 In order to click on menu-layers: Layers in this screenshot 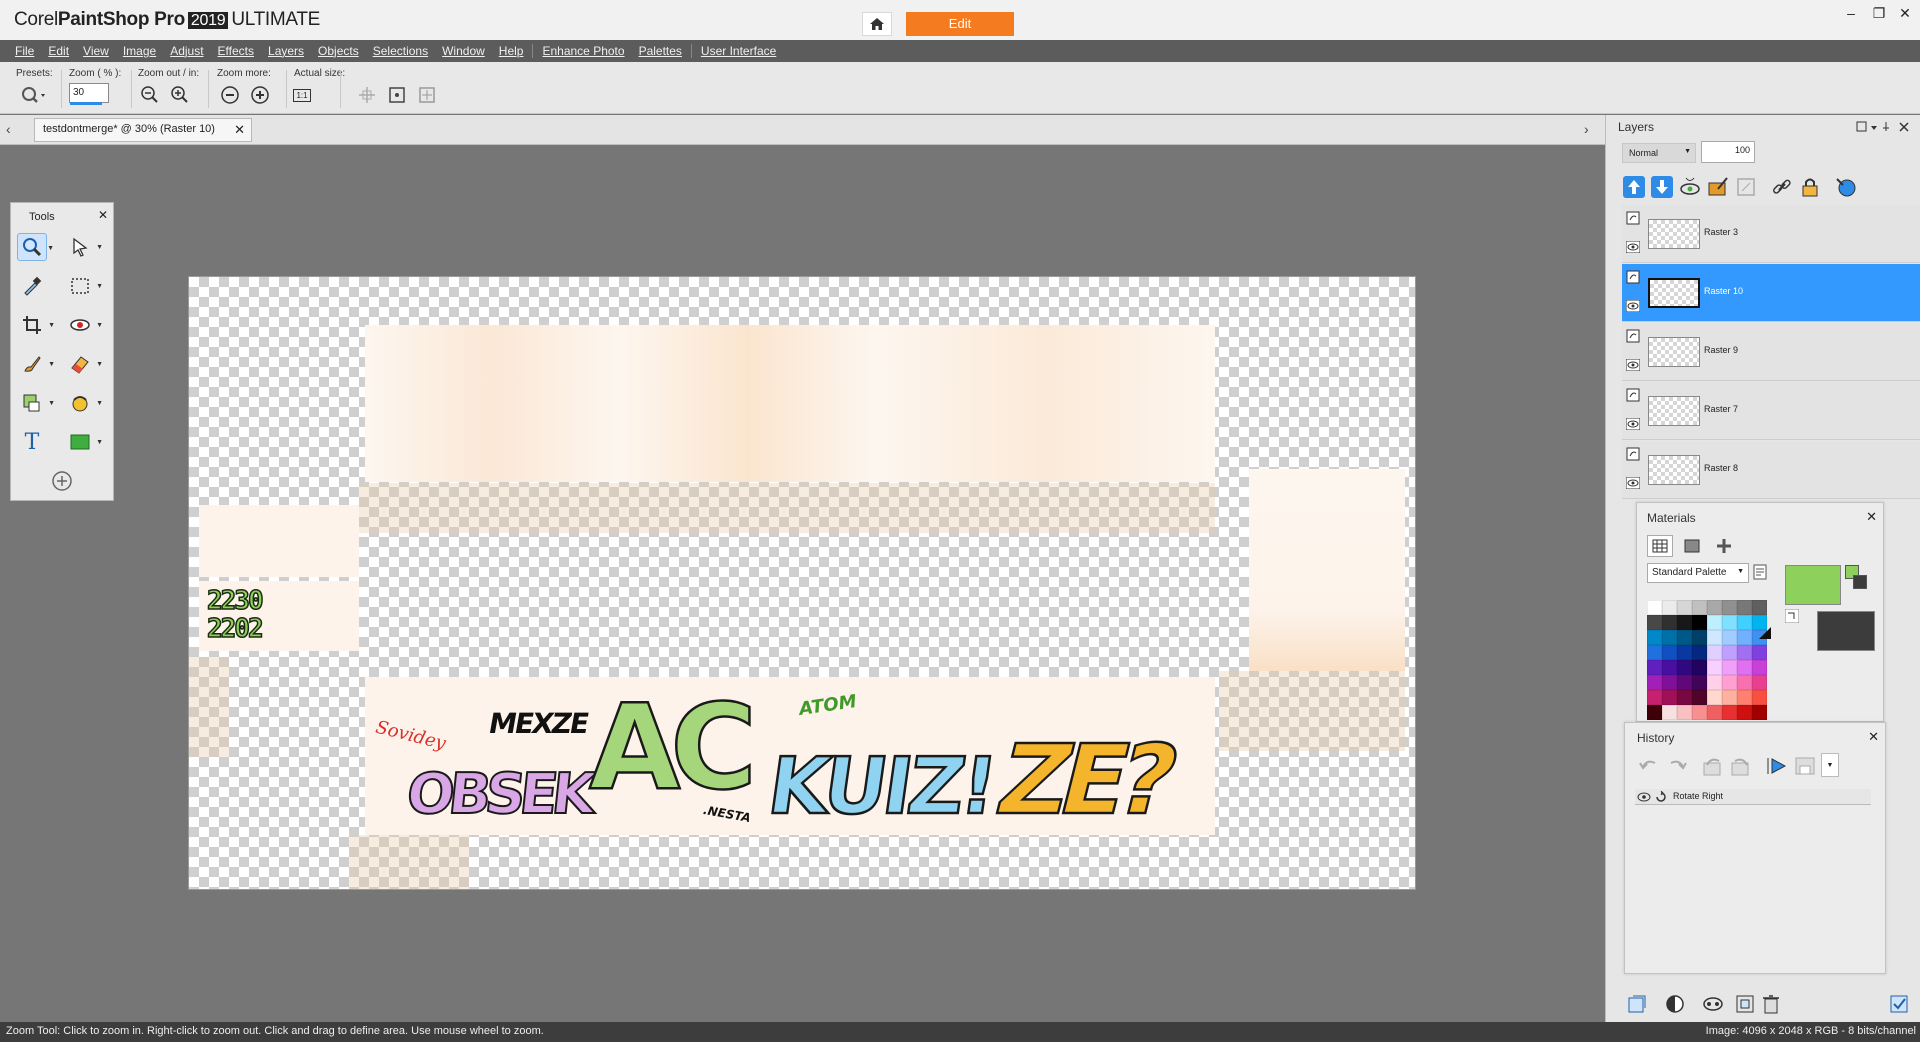, I will do `click(286, 51)`.